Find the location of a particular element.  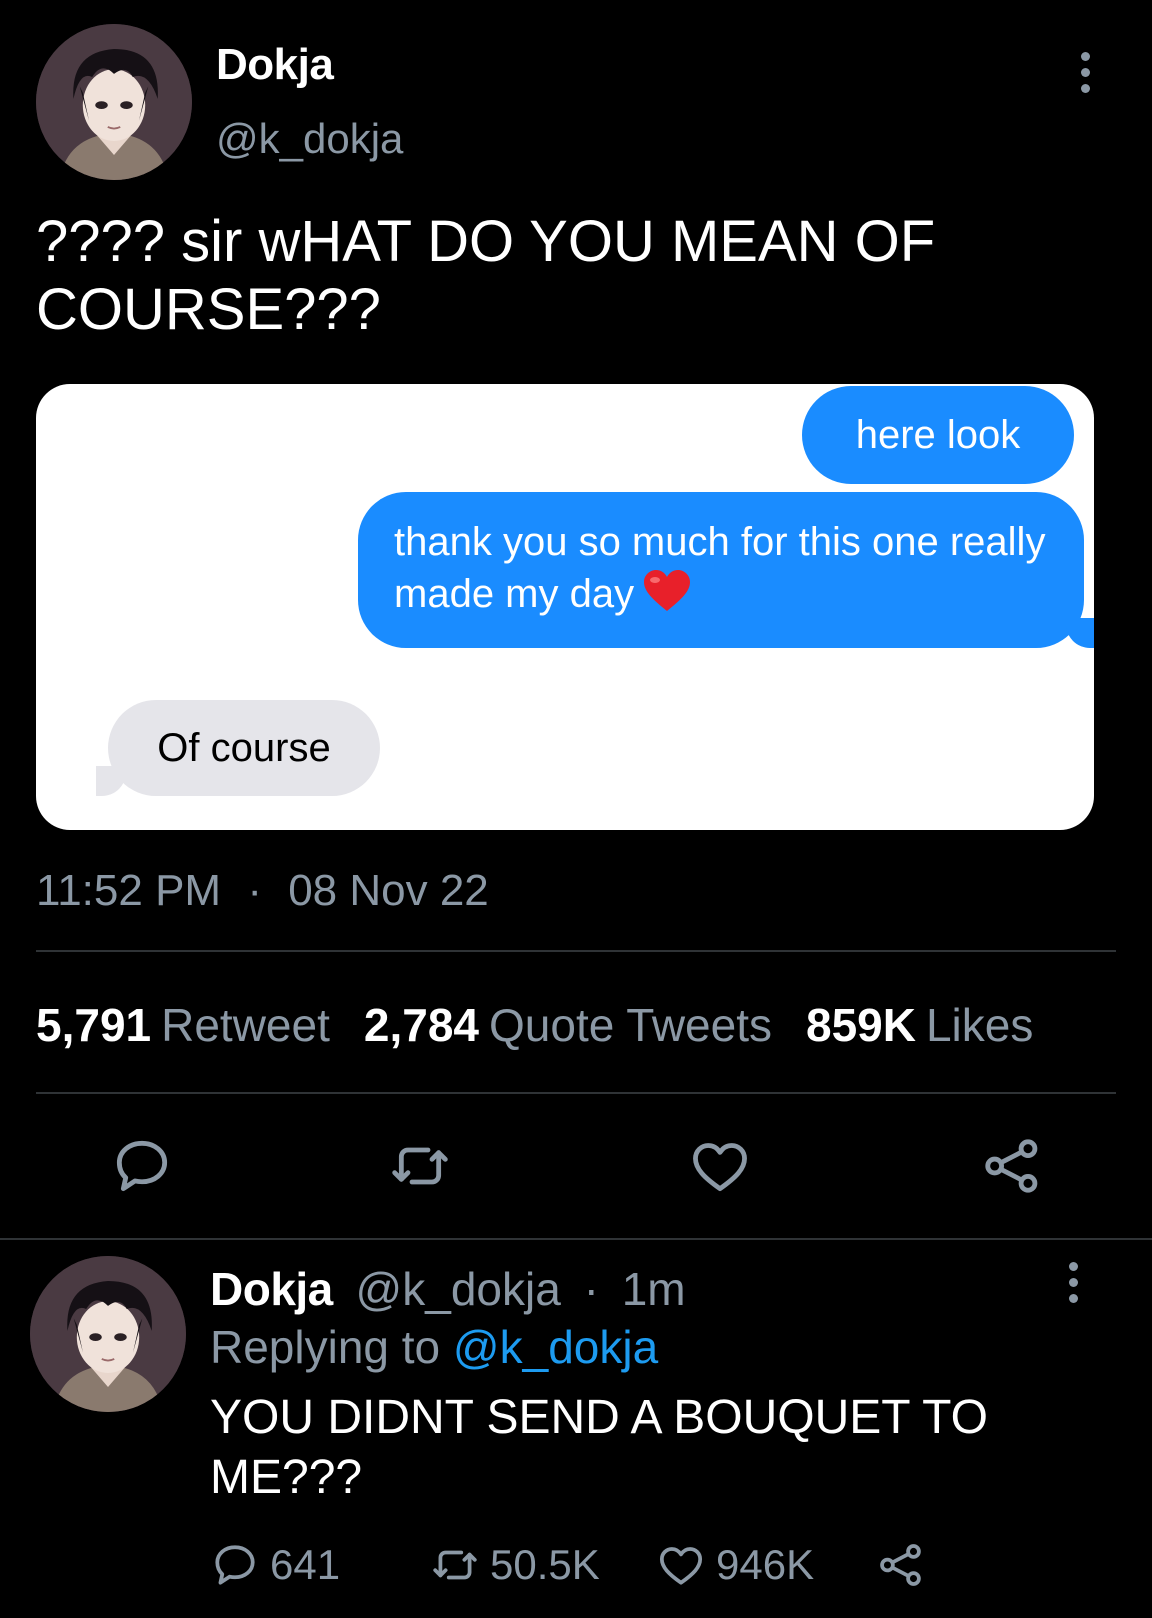

message-text: here look is located at coordinates (938, 435).